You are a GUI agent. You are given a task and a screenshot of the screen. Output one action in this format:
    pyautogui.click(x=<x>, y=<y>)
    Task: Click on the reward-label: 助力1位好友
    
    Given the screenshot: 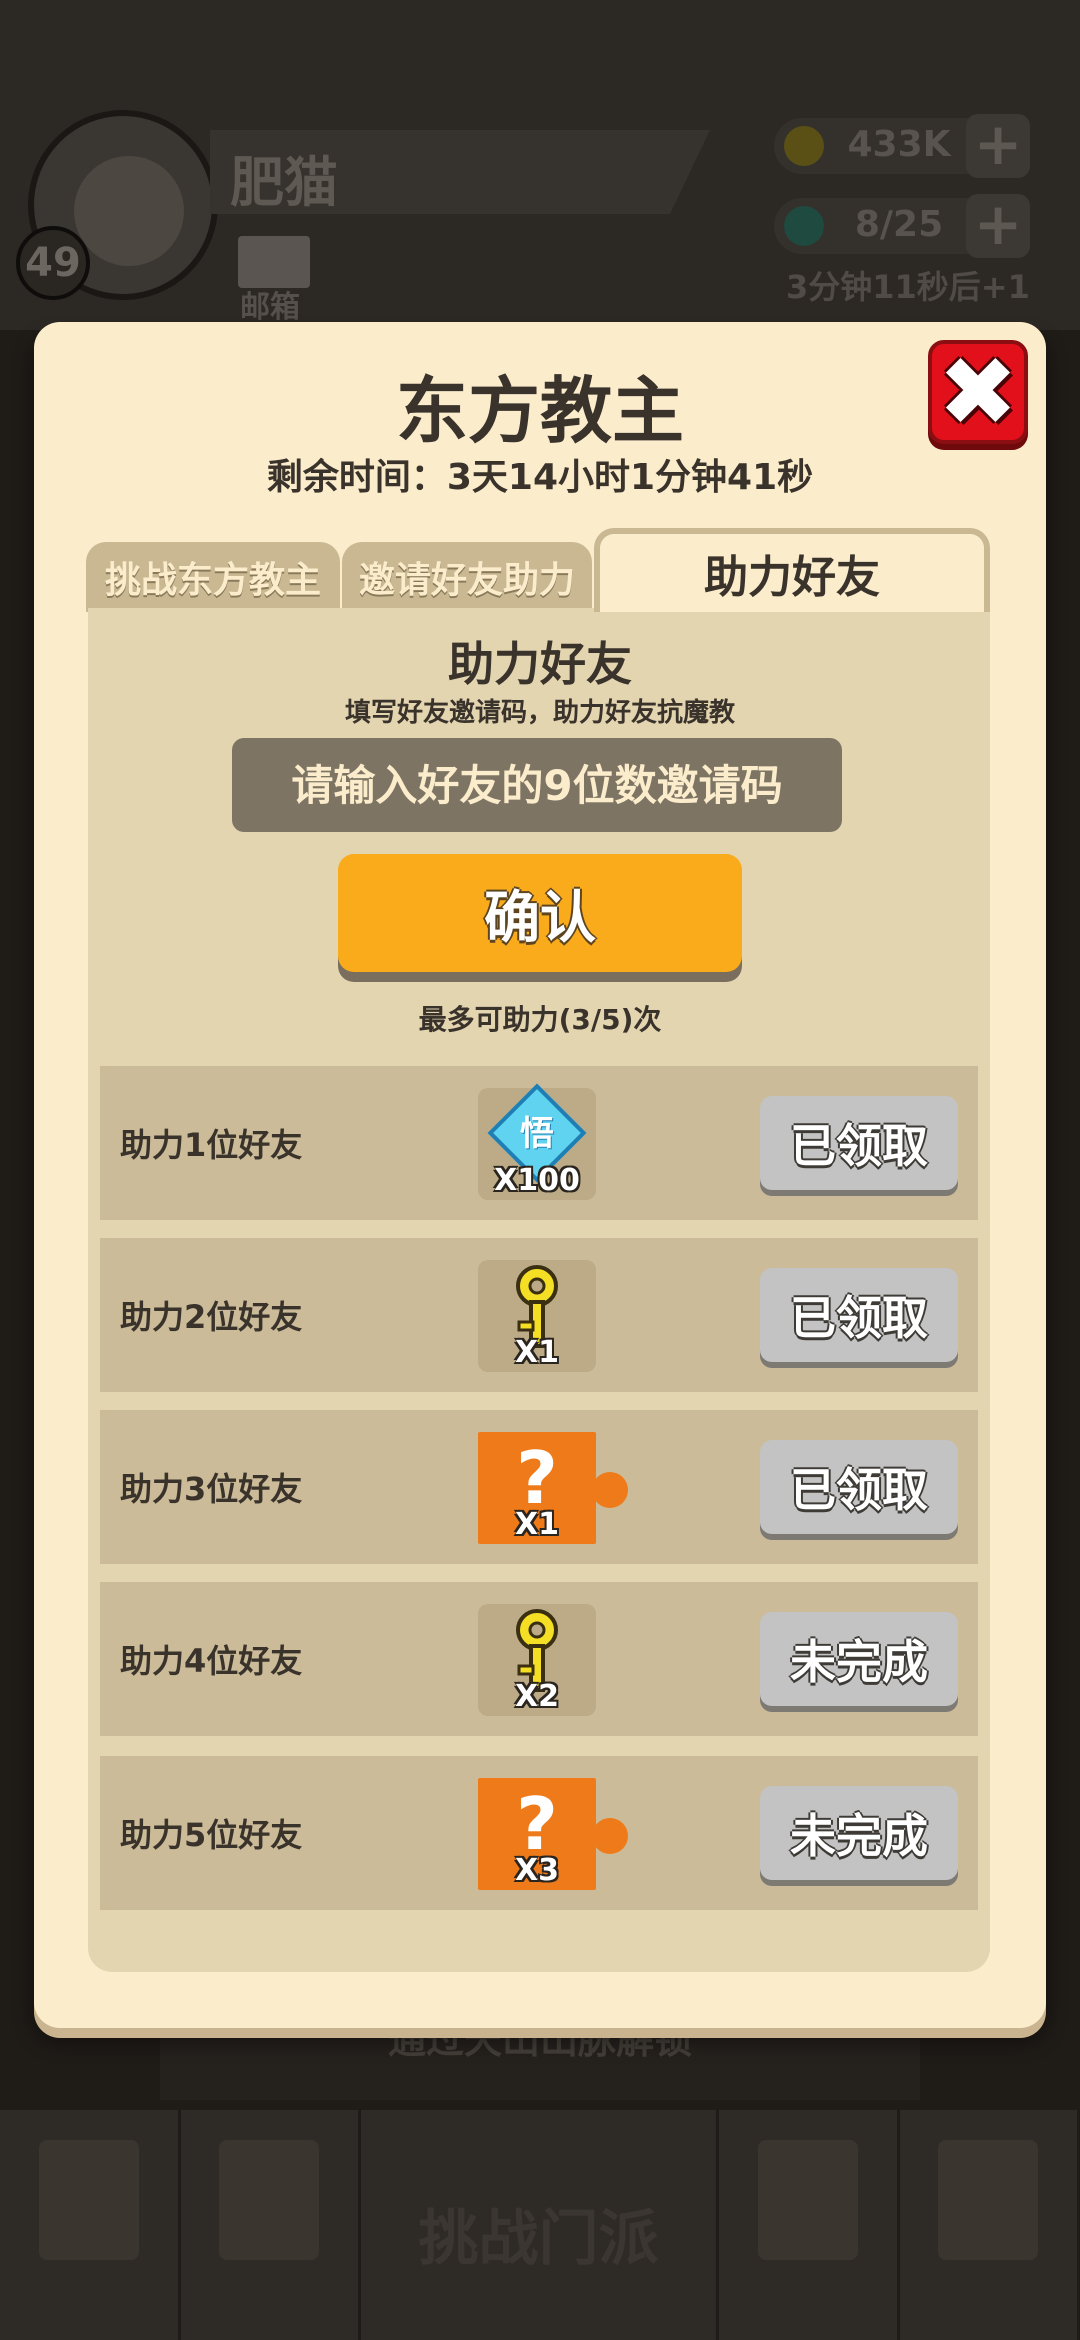 What is the action you would take?
    pyautogui.click(x=211, y=1145)
    